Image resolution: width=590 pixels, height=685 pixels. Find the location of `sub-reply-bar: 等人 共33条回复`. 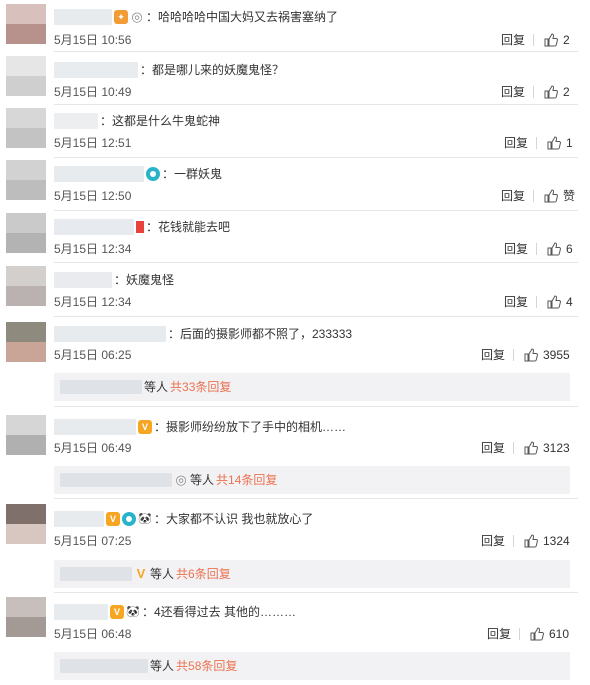

sub-reply-bar: 等人 共33条回复 is located at coordinates (312, 387).